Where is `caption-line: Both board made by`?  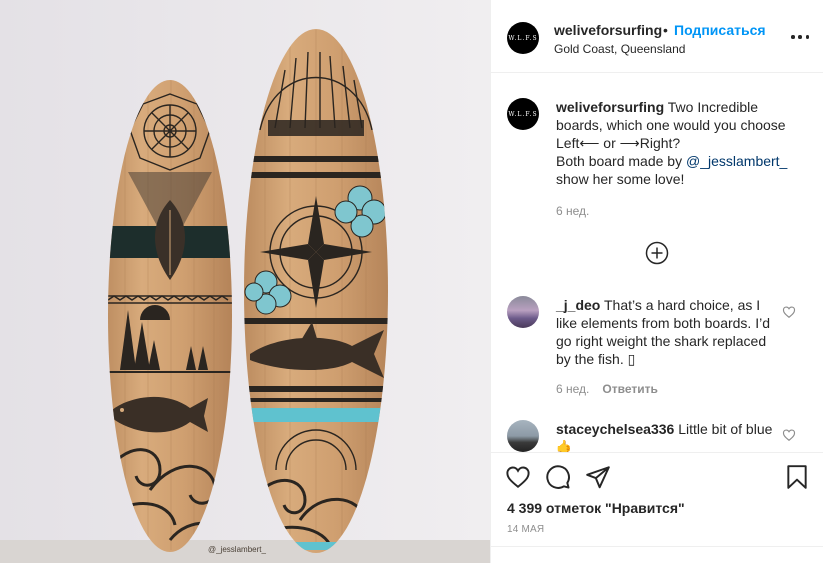
caption-line: Both board made by is located at coordinates (621, 161).